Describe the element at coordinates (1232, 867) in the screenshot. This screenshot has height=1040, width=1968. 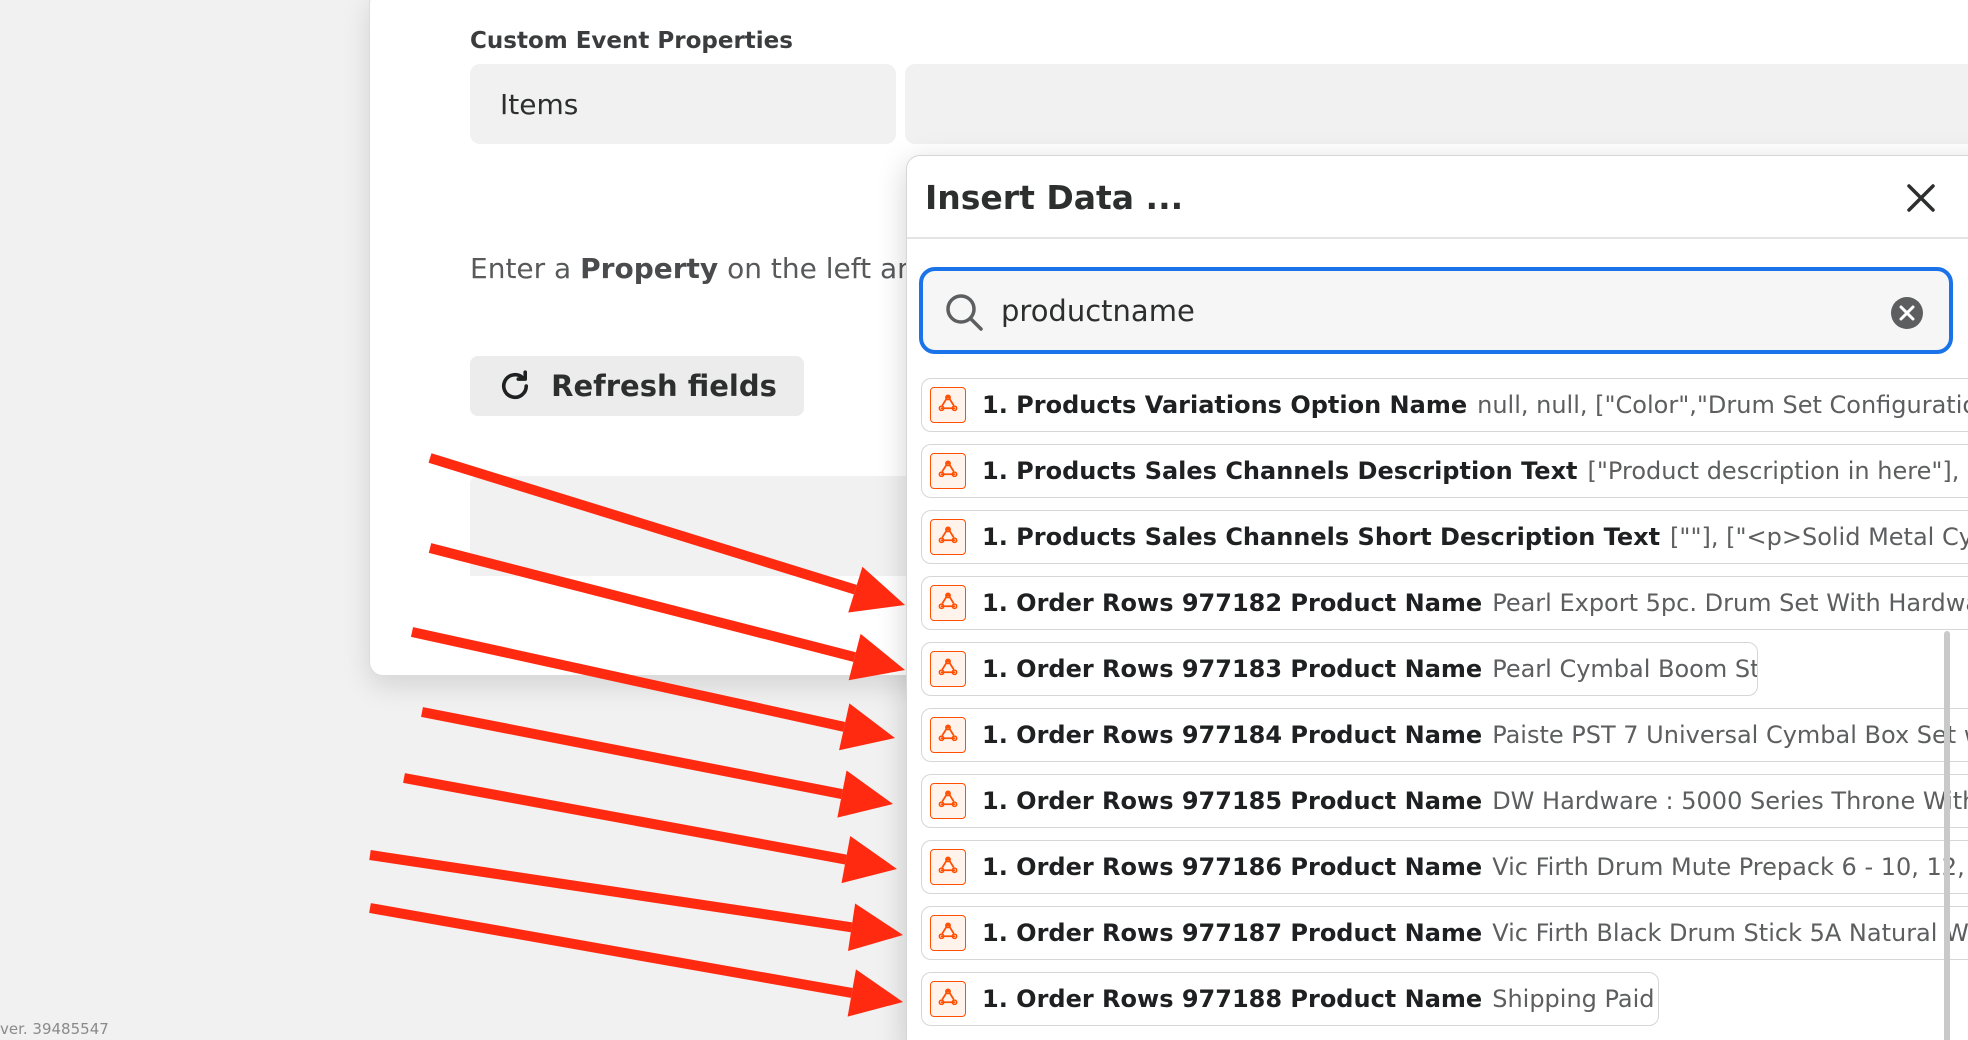
I see `result-label: 1. Order Rows 977186 Product Name` at that location.